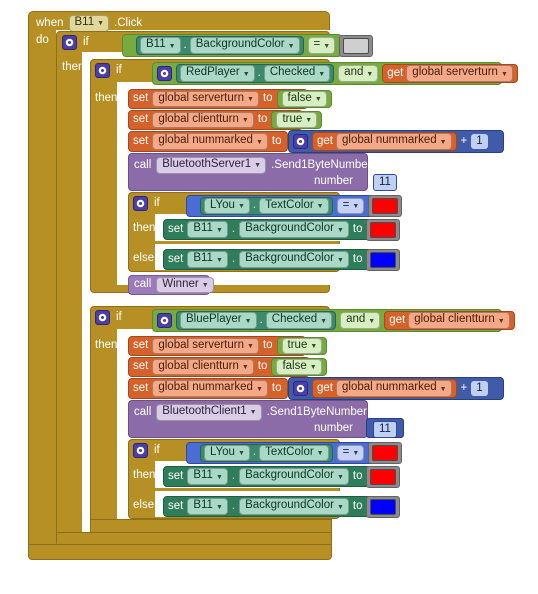 This screenshot has width=538, height=594. Describe the element at coordinates (218, 320) in the screenshot. I see `component-field-blueplayer: BluePlayer ▼` at that location.